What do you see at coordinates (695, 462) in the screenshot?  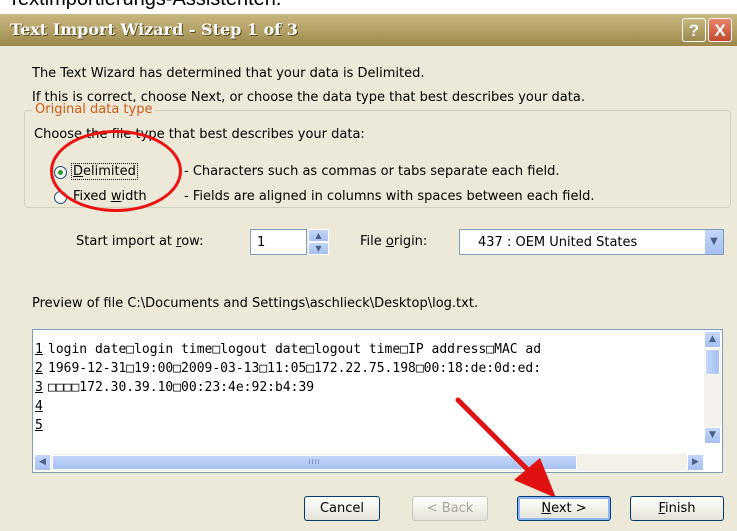 I see `scroll-right-icon: ▶` at bounding box center [695, 462].